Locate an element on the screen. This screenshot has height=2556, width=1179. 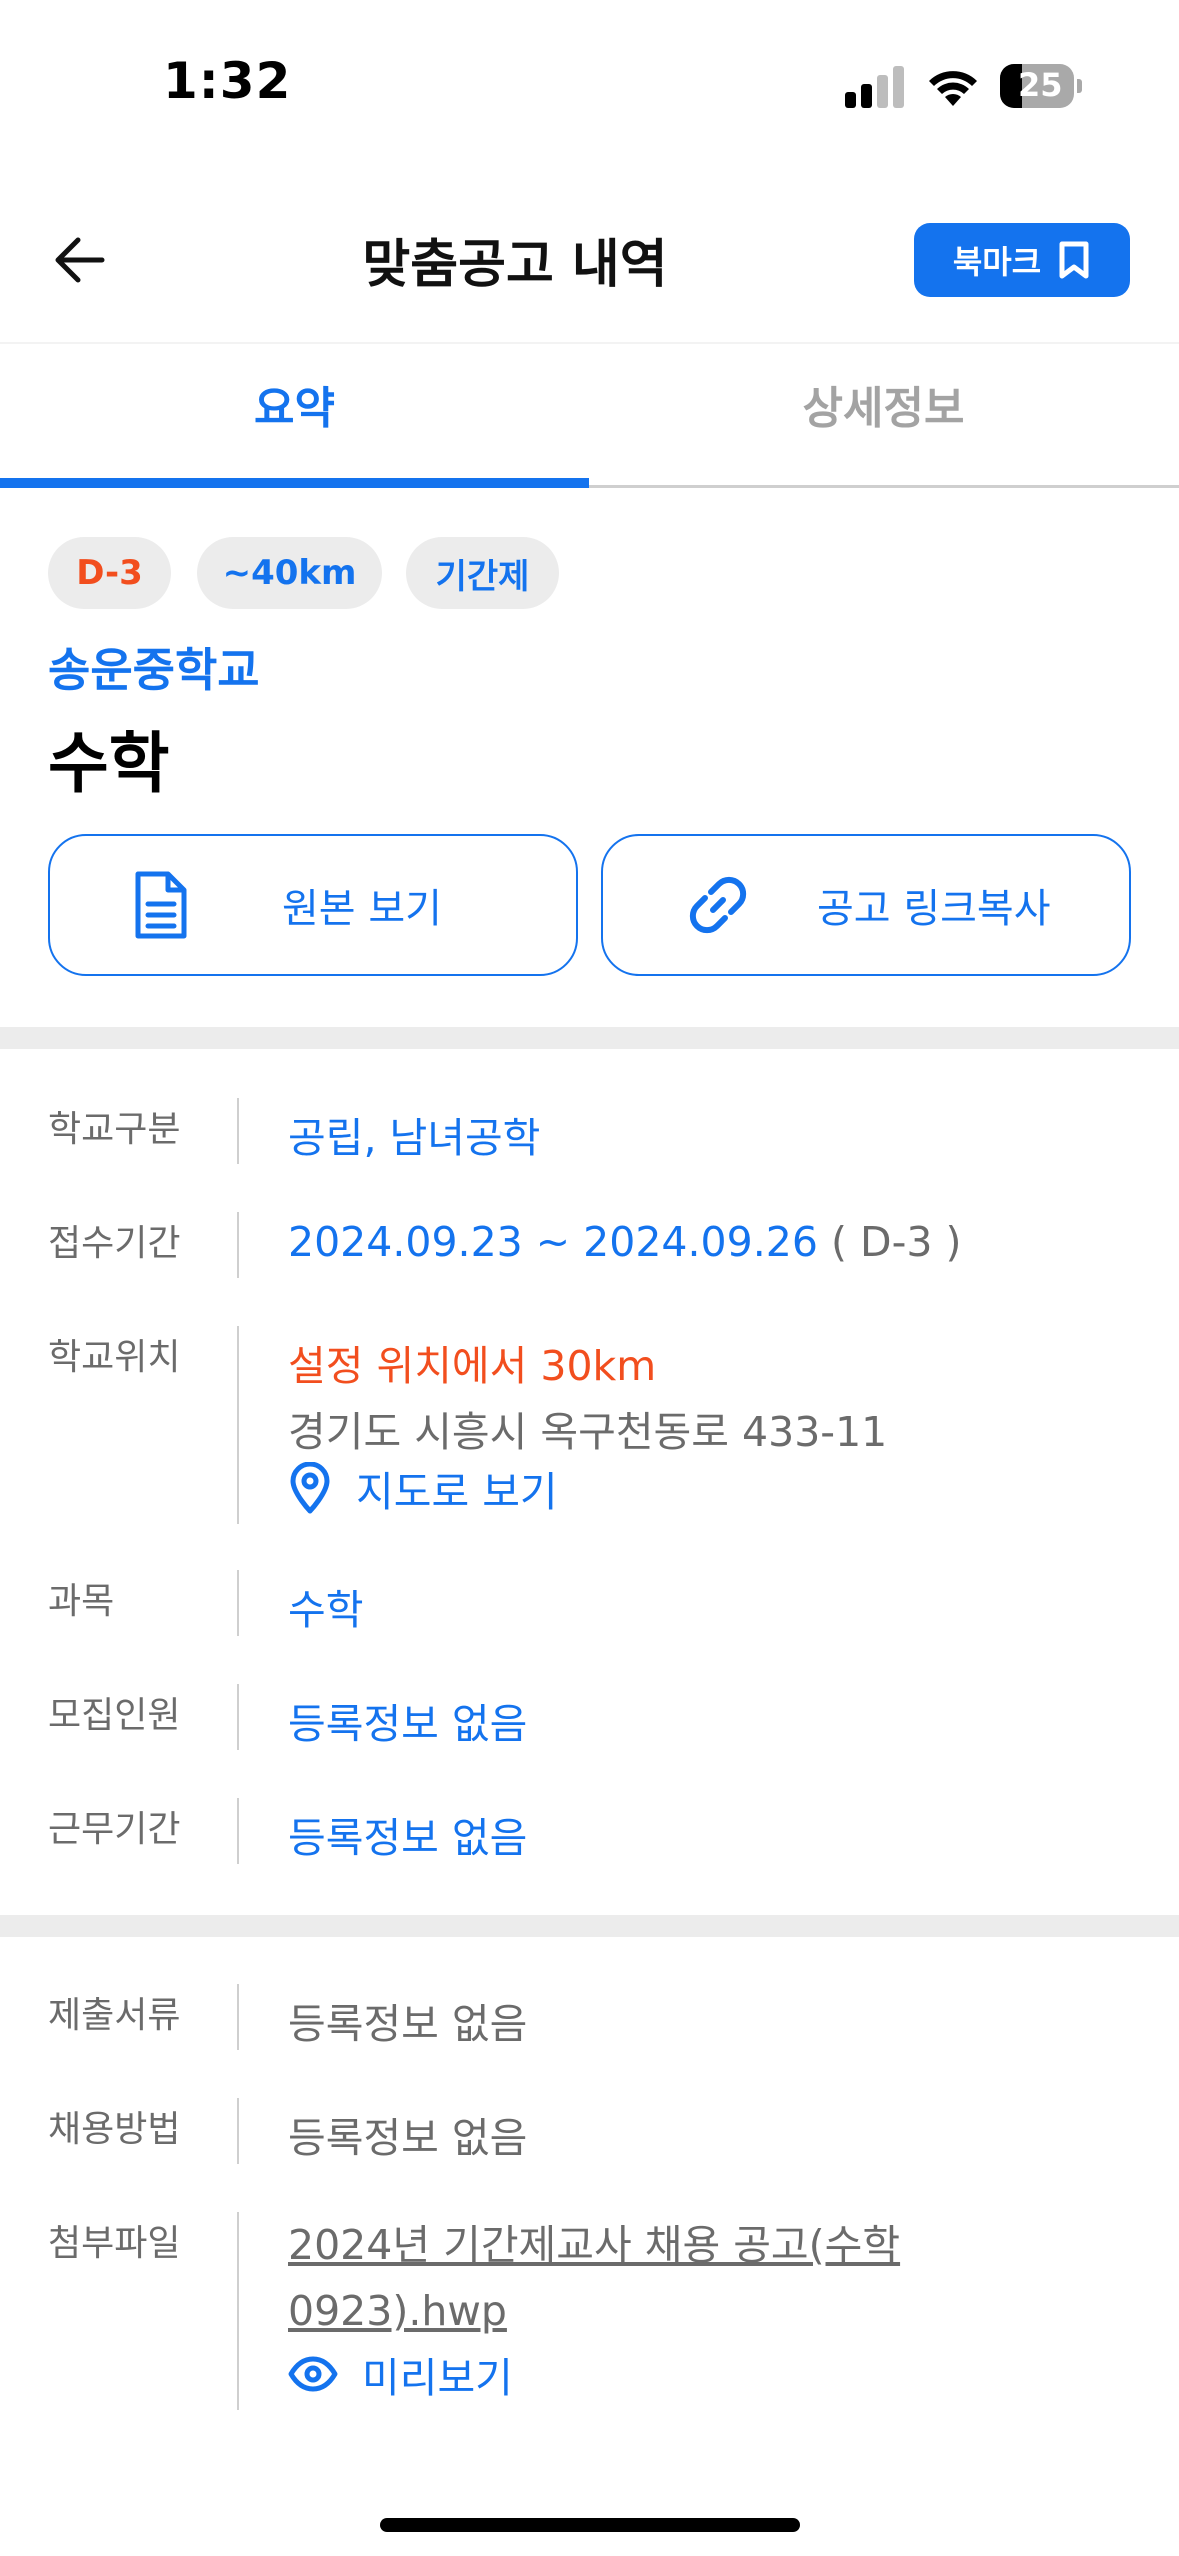
bookmark-button: 북마크 is located at coordinates (1022, 260).